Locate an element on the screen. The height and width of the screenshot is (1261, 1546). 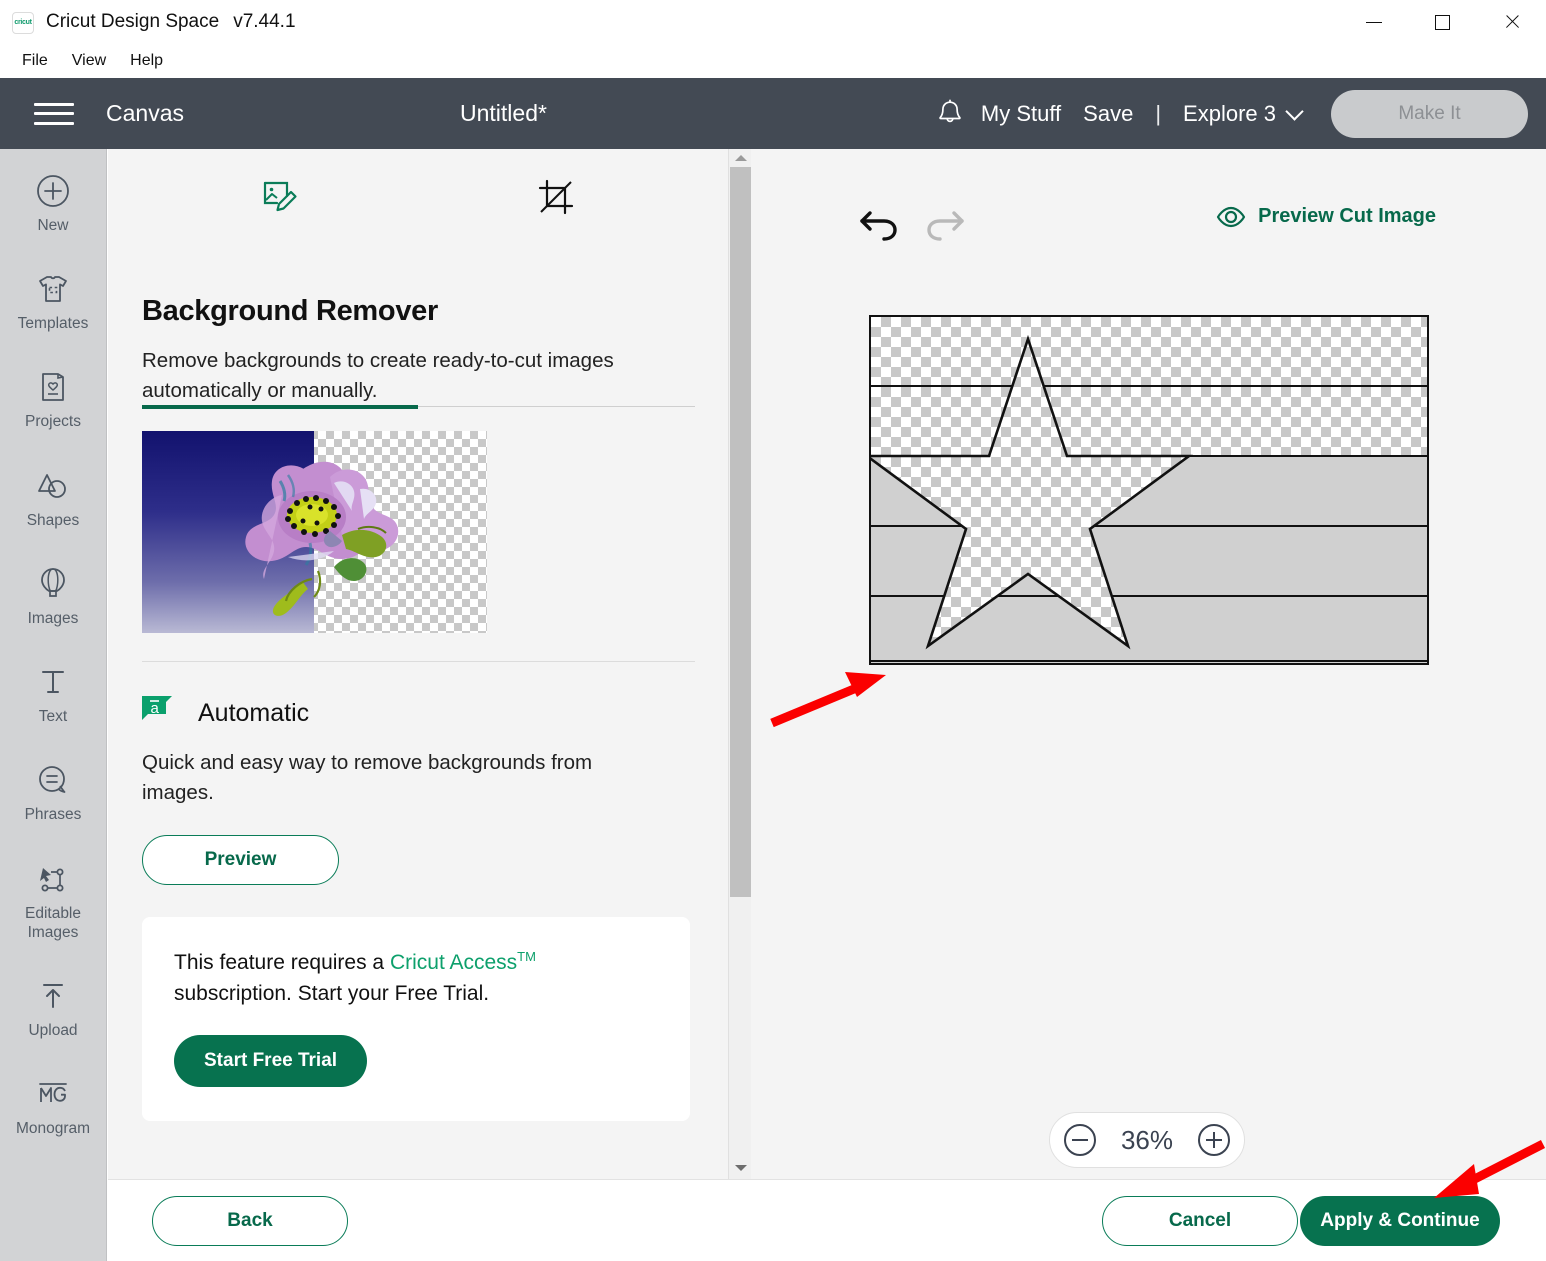
menu-item-file: File is located at coordinates (35, 61).